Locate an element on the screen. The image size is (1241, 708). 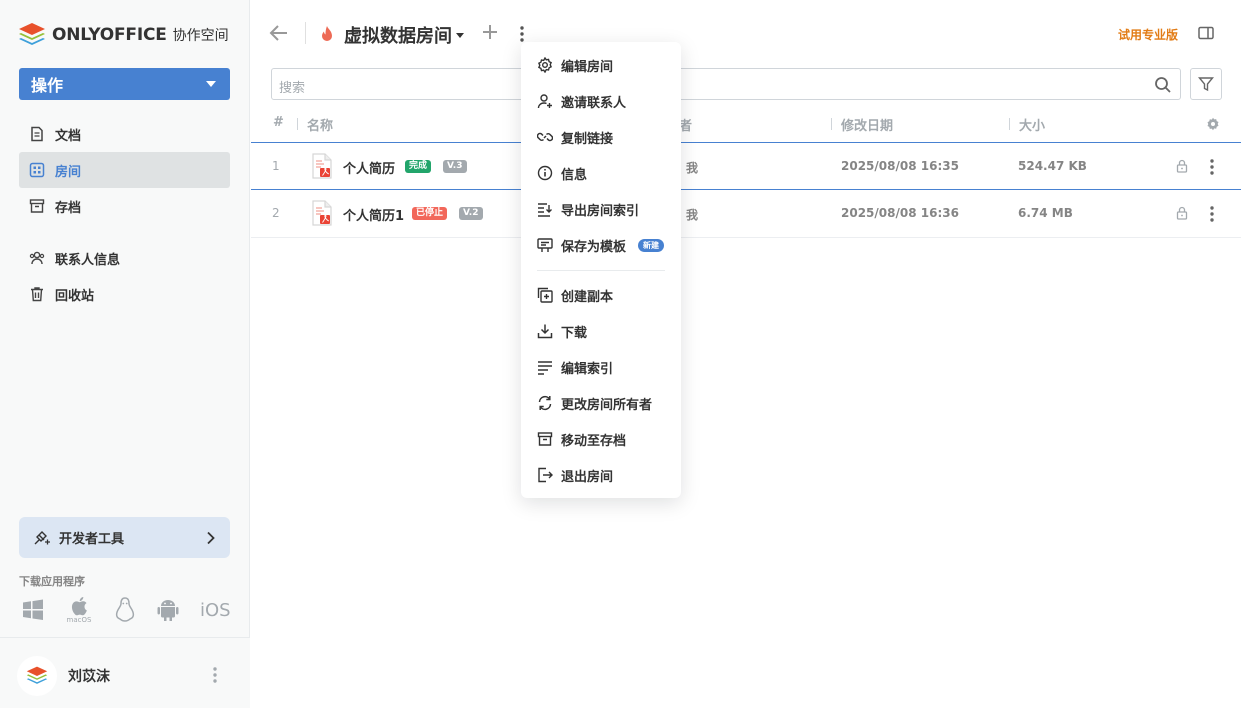
search-icon is located at coordinates (1163, 85).